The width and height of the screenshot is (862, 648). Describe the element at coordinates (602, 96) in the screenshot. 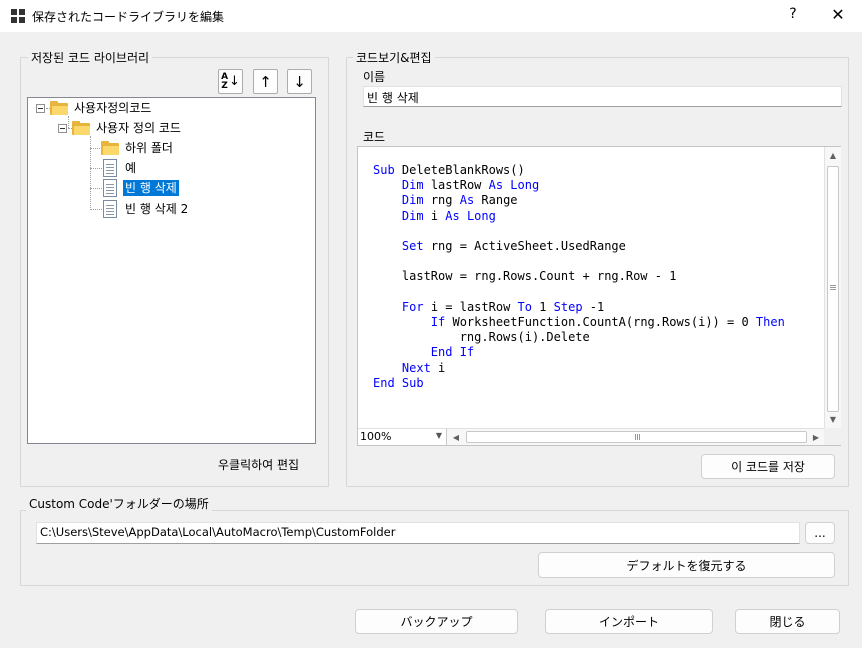

I see `name-field: 빈 행 삭제` at that location.